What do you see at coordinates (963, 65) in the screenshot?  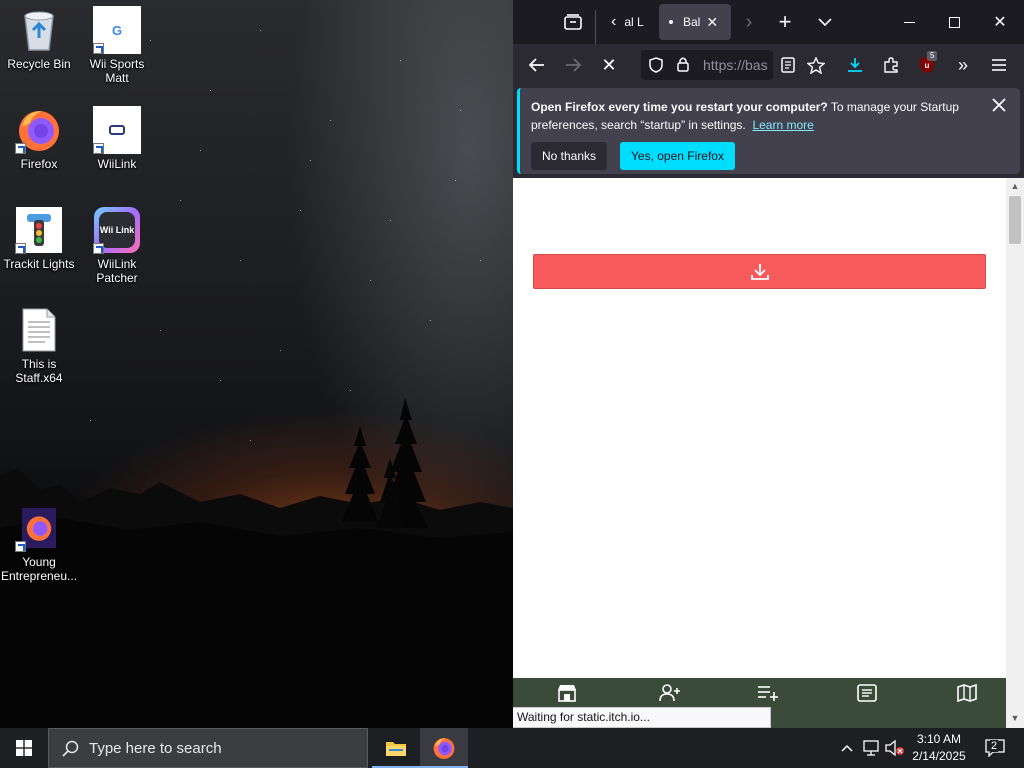 I see `more-tools-button: »` at bounding box center [963, 65].